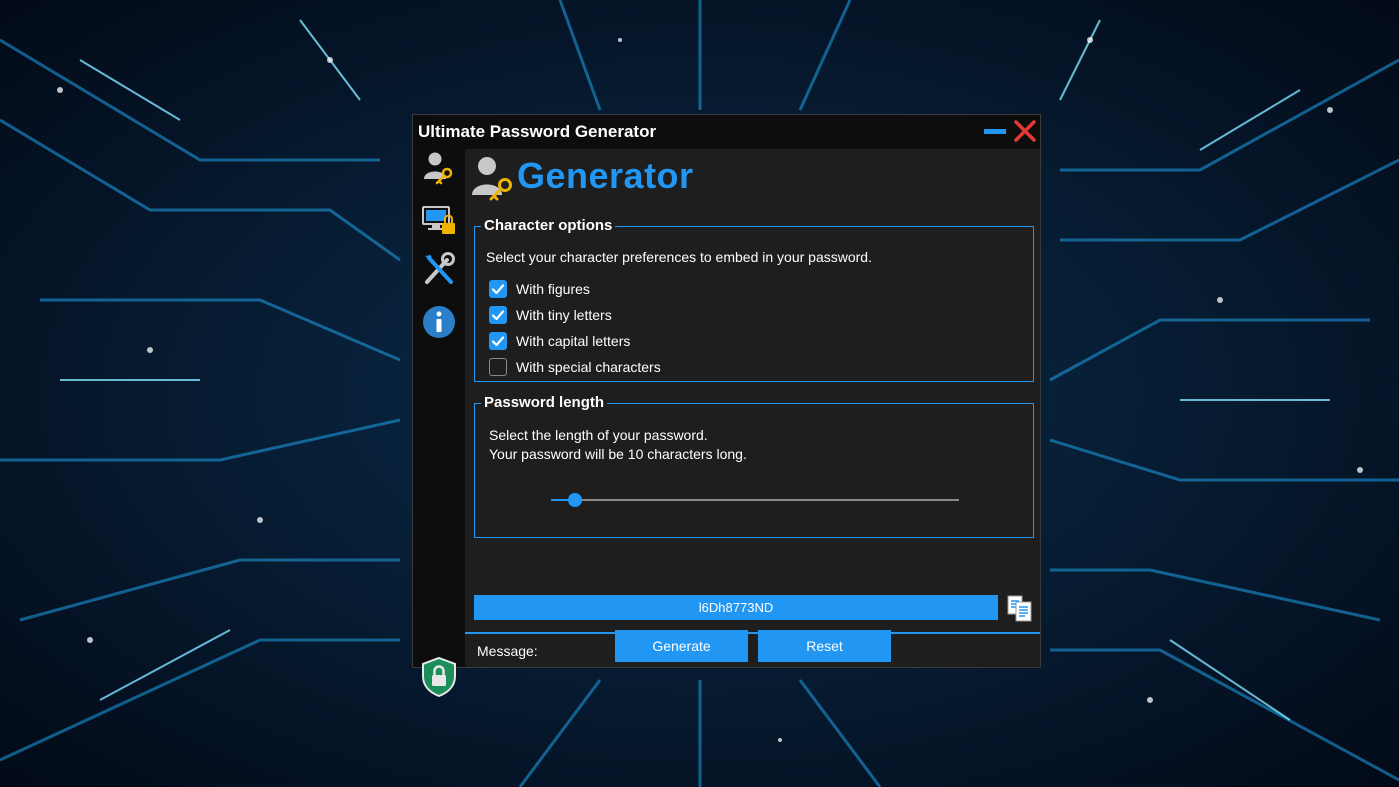 This screenshot has height=787, width=1399. I want to click on sidebar, so click(439, 423).